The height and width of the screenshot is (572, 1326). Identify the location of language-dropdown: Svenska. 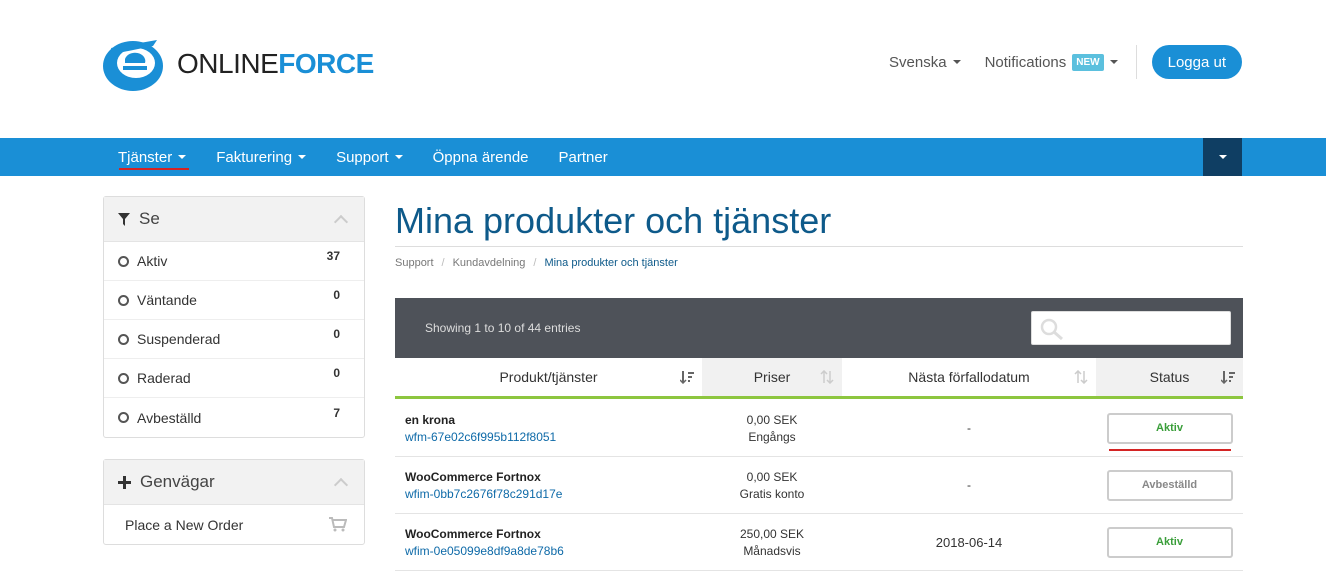
(925, 62).